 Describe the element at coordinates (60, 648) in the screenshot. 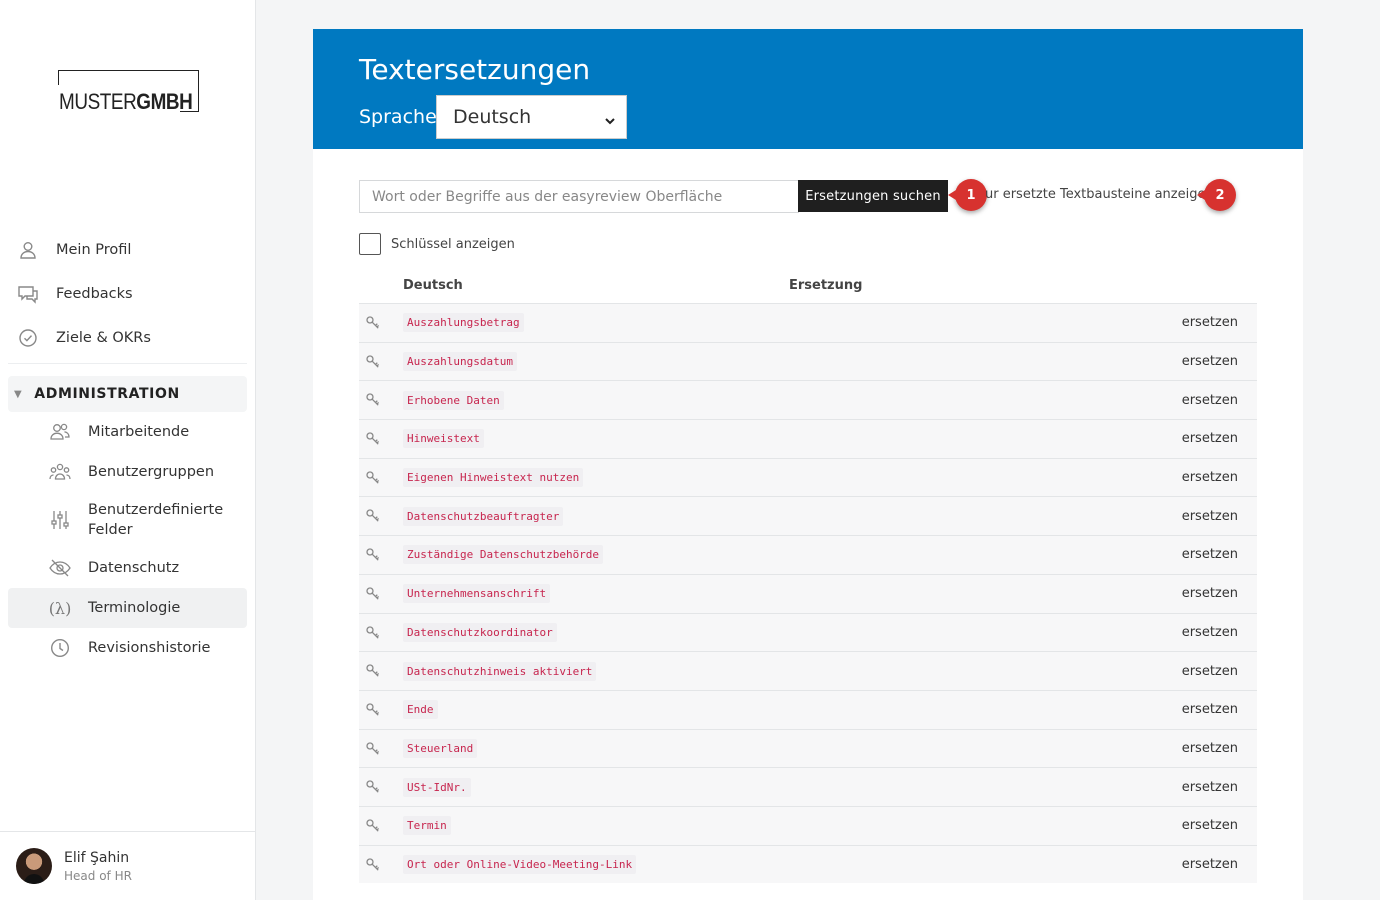

I see `clock-icon` at that location.